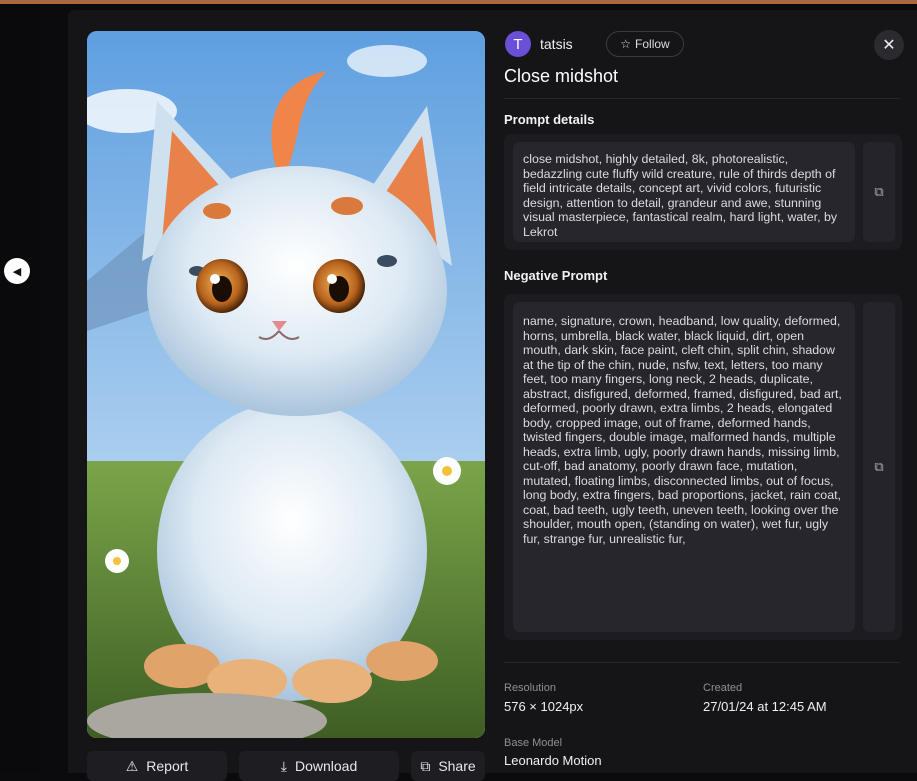 Image resolution: width=917 pixels, height=781 pixels. I want to click on avatar-initial: T, so click(518, 44).